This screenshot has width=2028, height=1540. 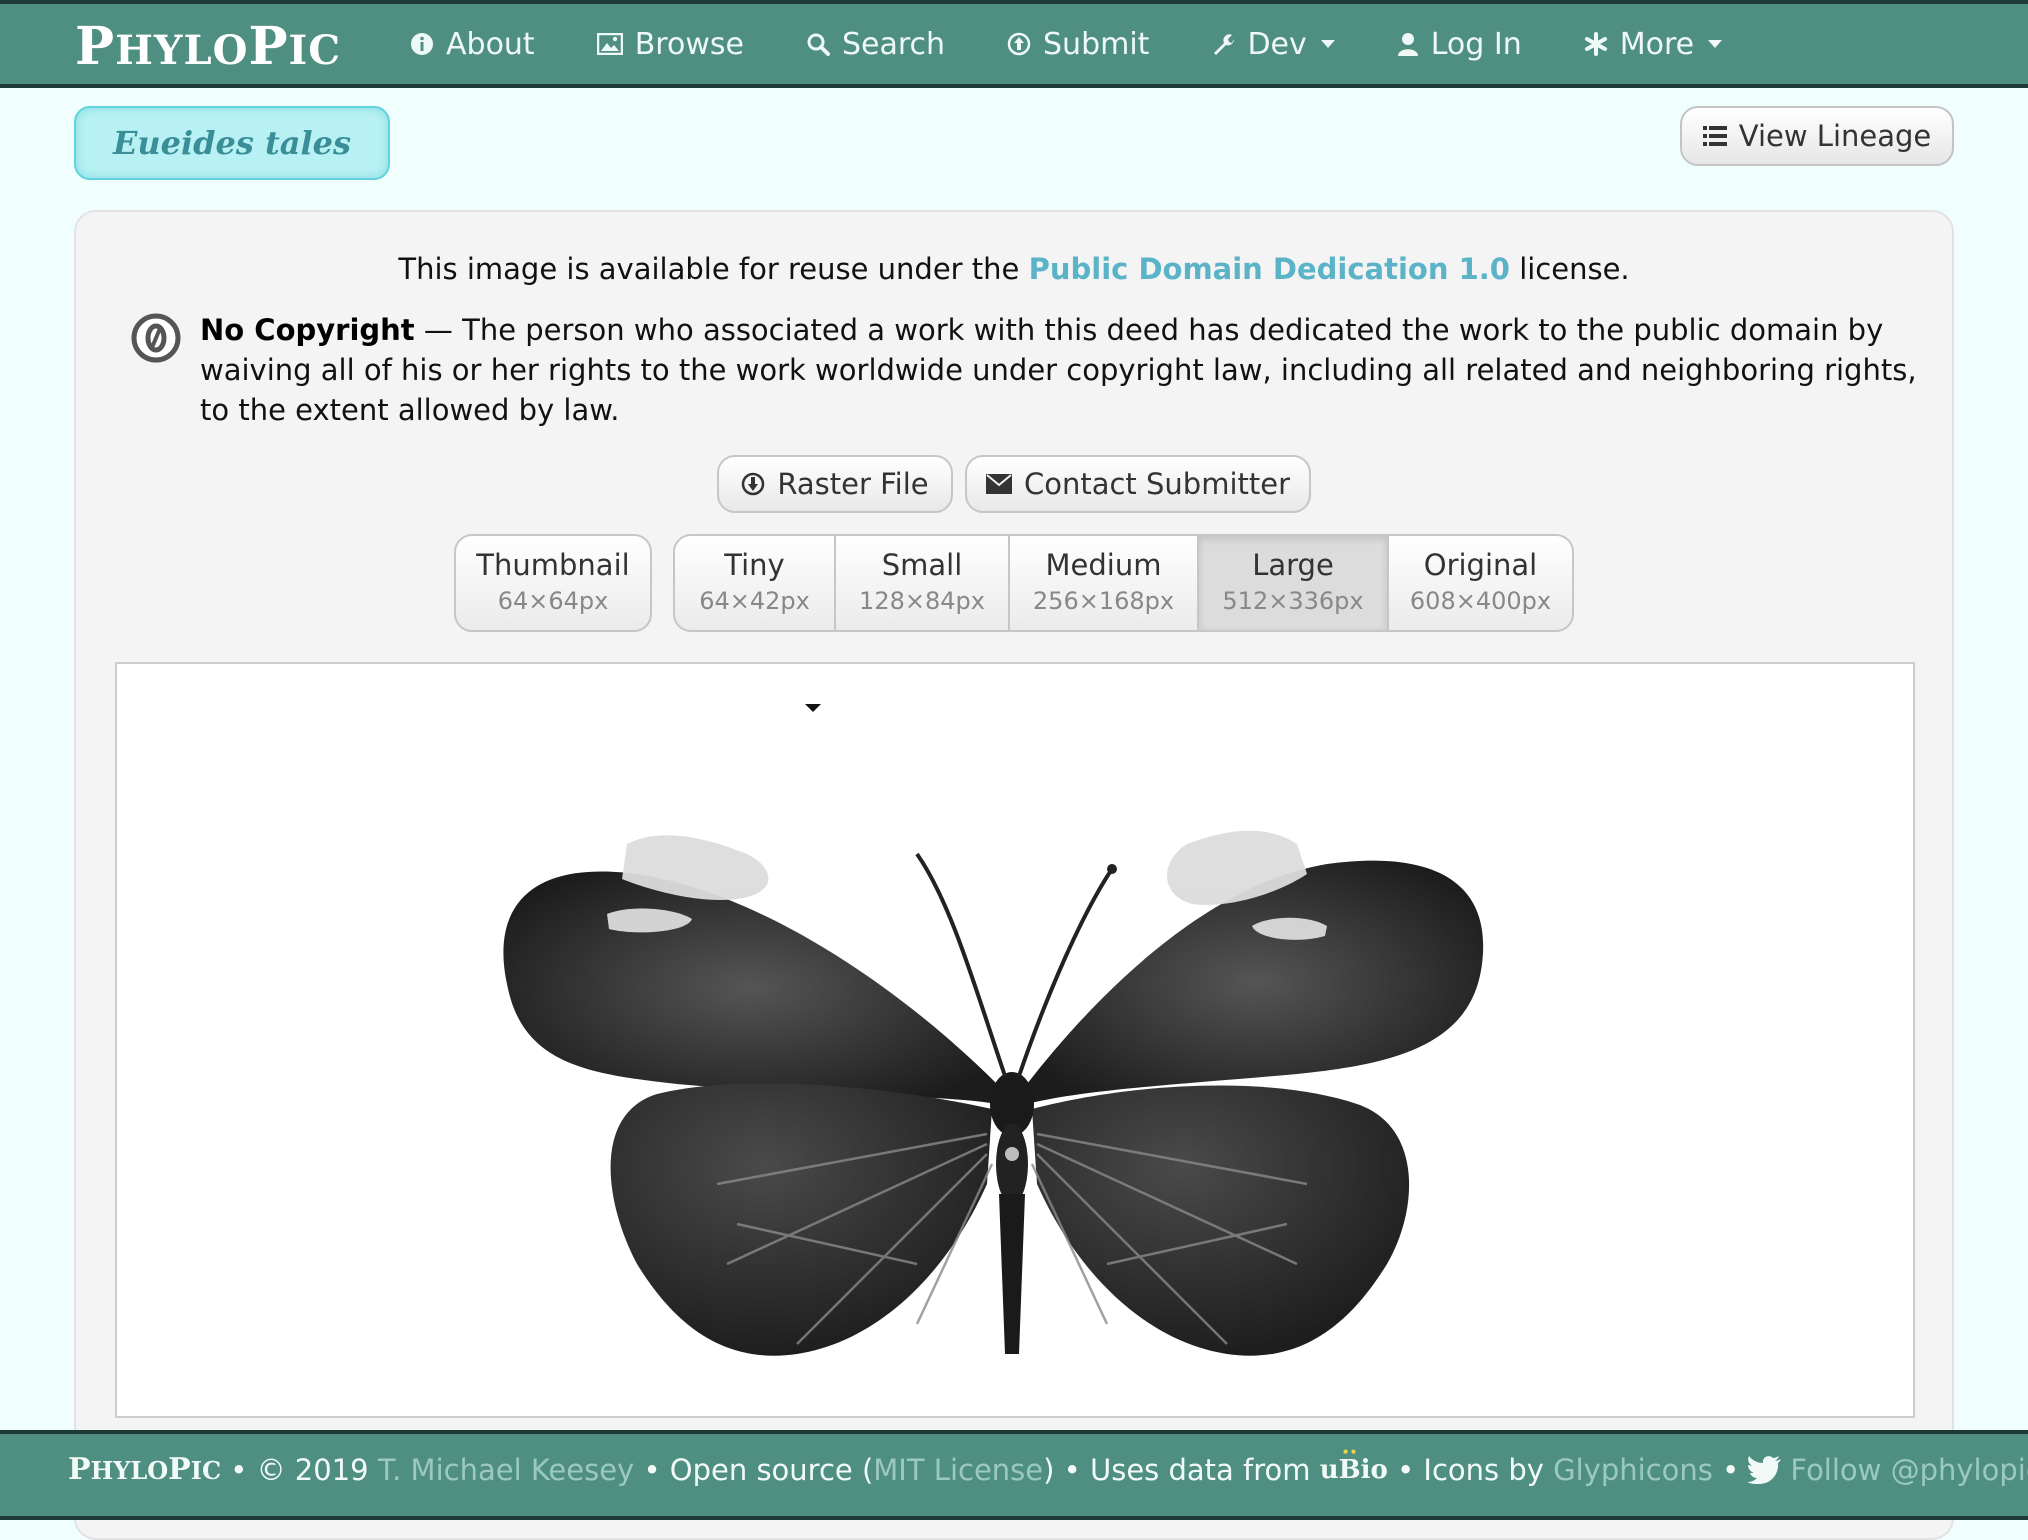 I want to click on nav-item-about: About, so click(x=472, y=44).